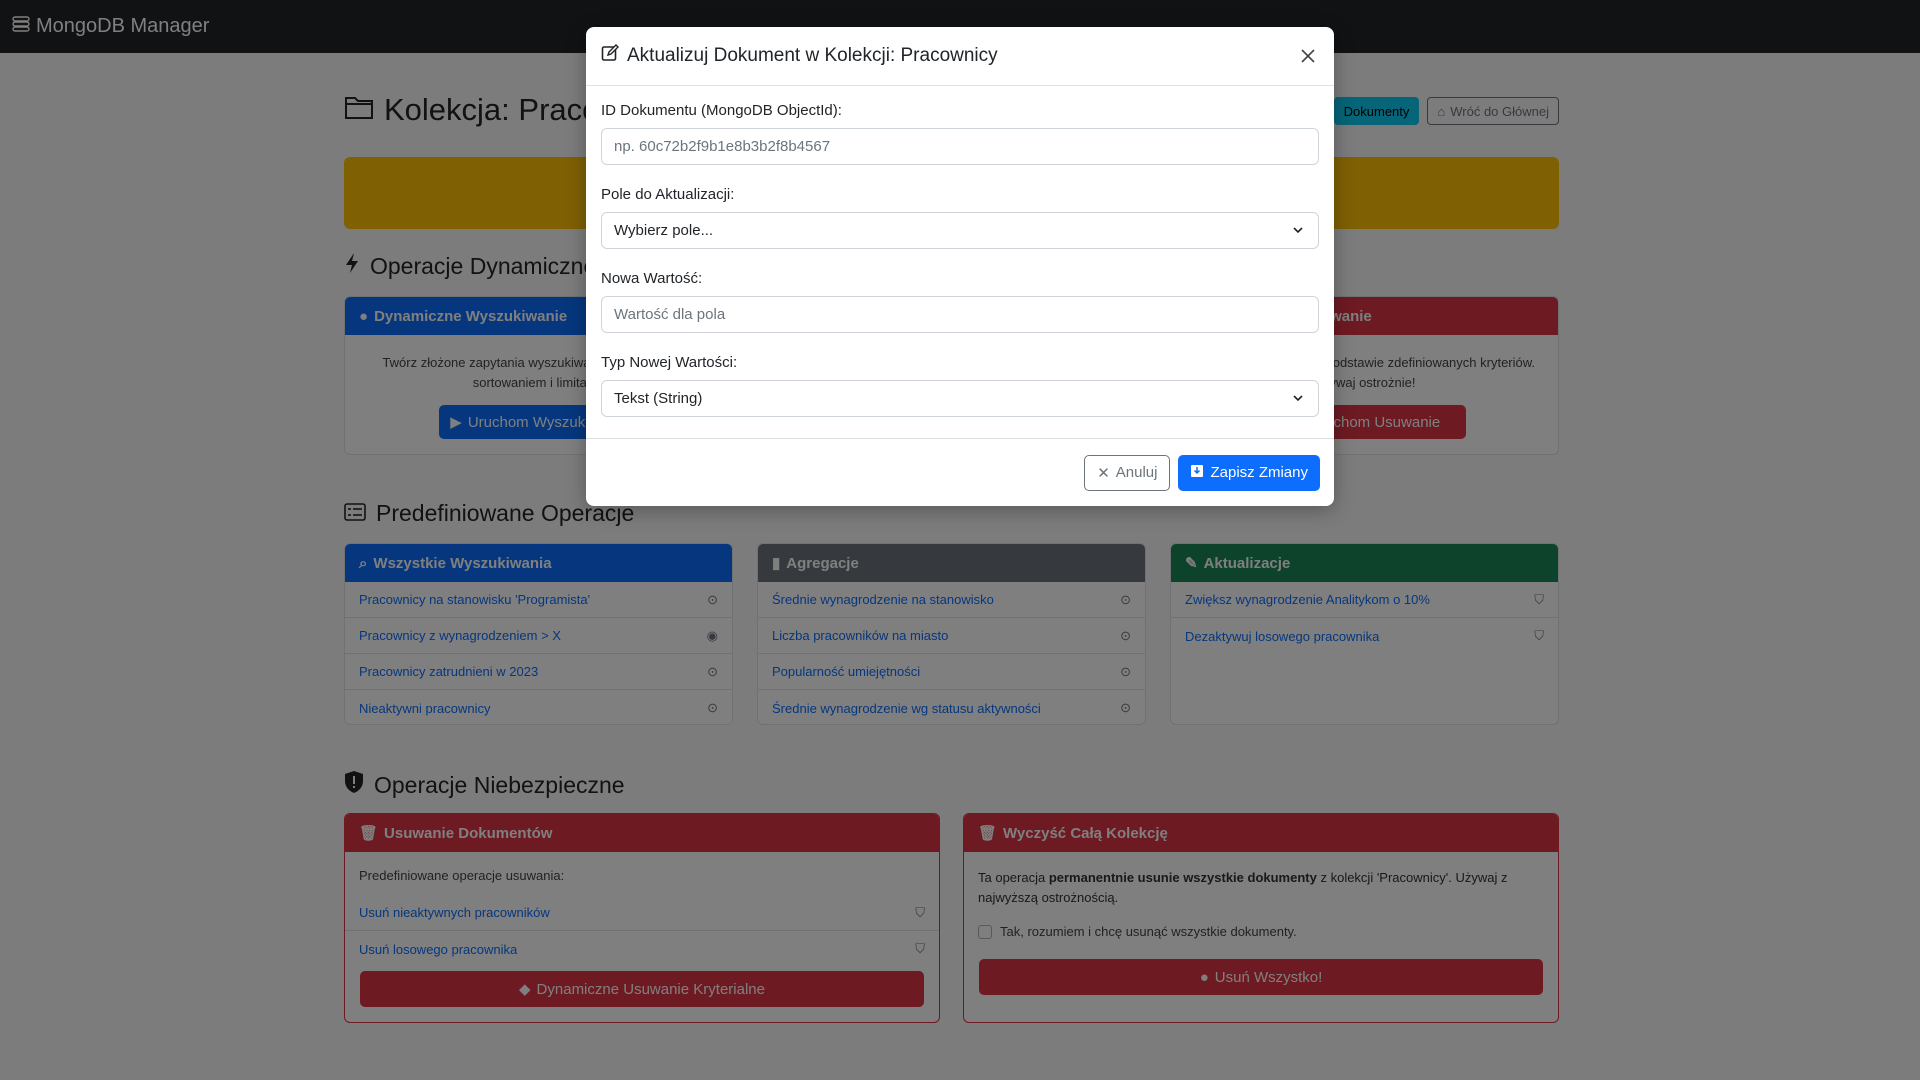 The image size is (1920, 1080). I want to click on field-label: Pole do Aktualizacji:, so click(668, 194).